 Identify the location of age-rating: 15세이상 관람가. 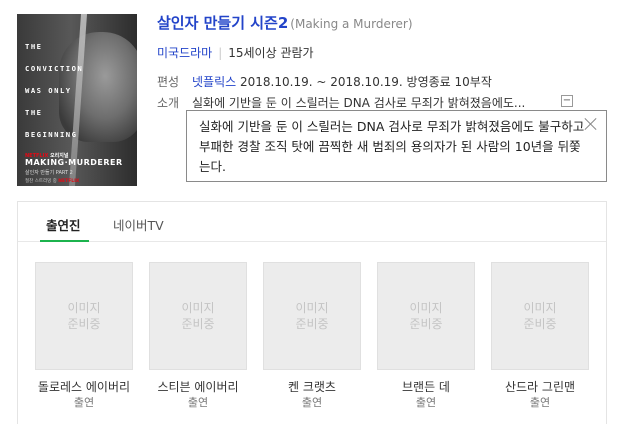
(271, 53).